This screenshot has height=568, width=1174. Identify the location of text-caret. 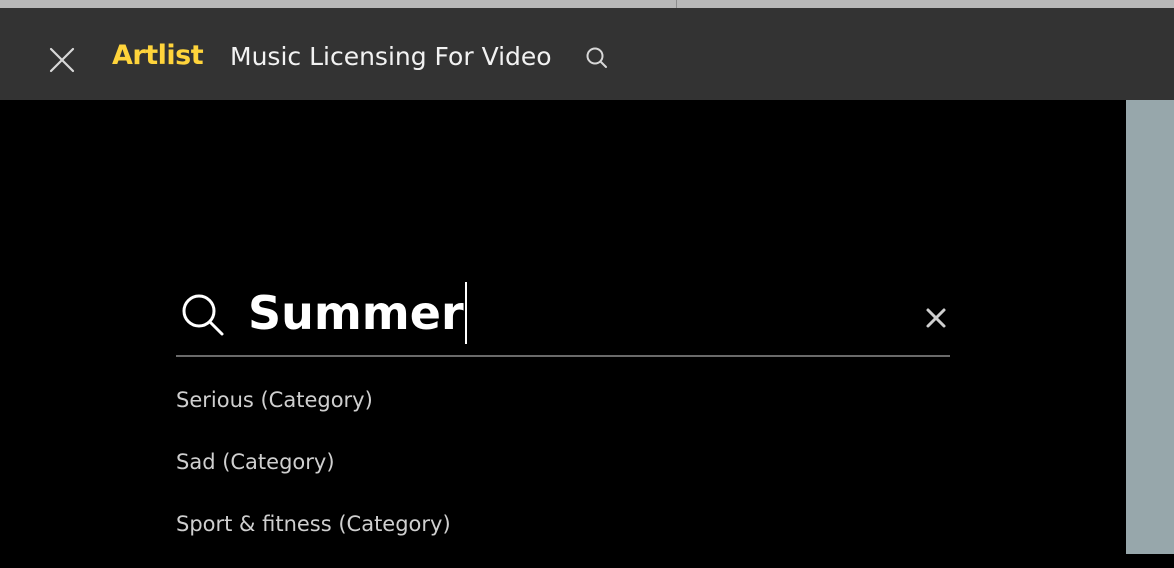
(465, 313).